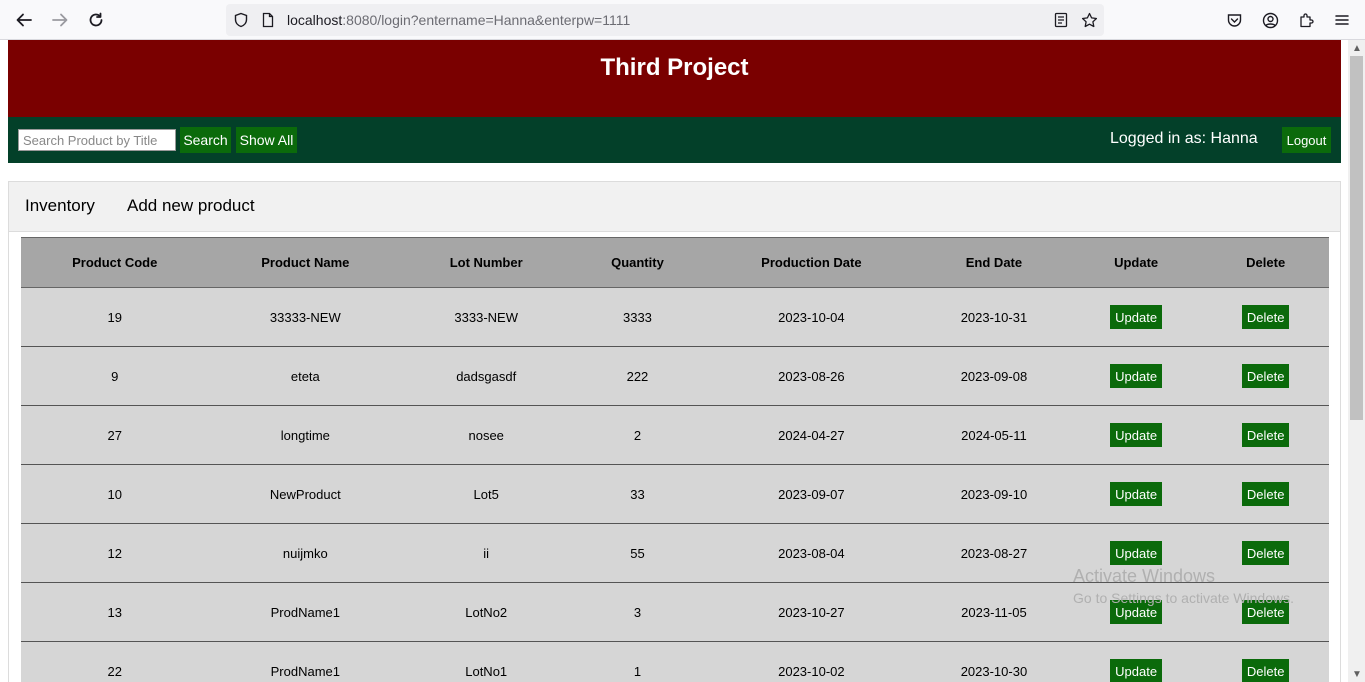 The width and height of the screenshot is (1365, 682). I want to click on cell-product-code: 27, so click(115, 435).